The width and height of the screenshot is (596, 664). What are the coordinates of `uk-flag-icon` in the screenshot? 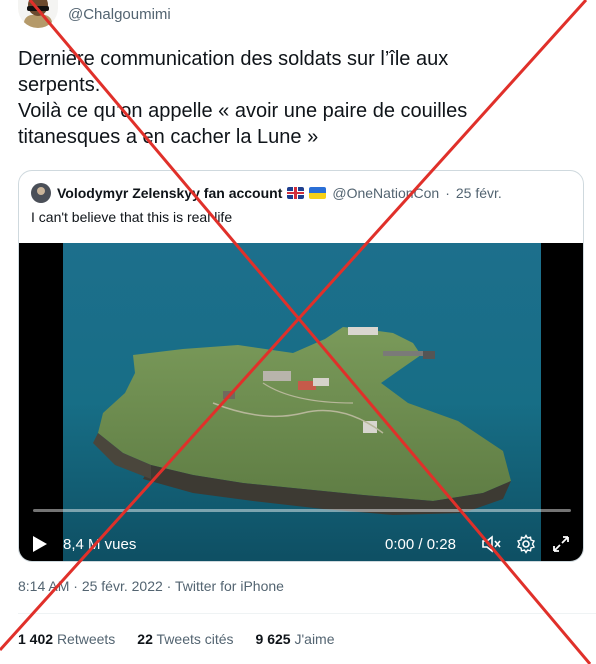 It's located at (296, 193).